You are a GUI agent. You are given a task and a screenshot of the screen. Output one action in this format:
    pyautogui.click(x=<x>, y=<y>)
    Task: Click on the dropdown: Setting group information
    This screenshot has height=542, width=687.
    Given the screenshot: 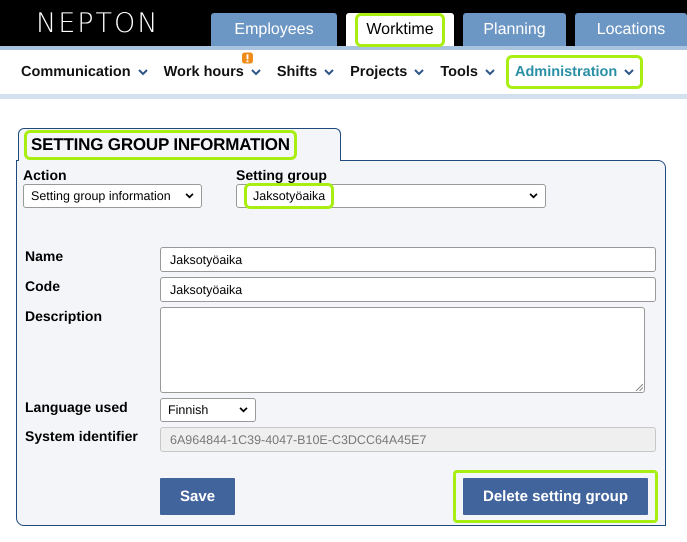 What is the action you would take?
    pyautogui.click(x=112, y=196)
    